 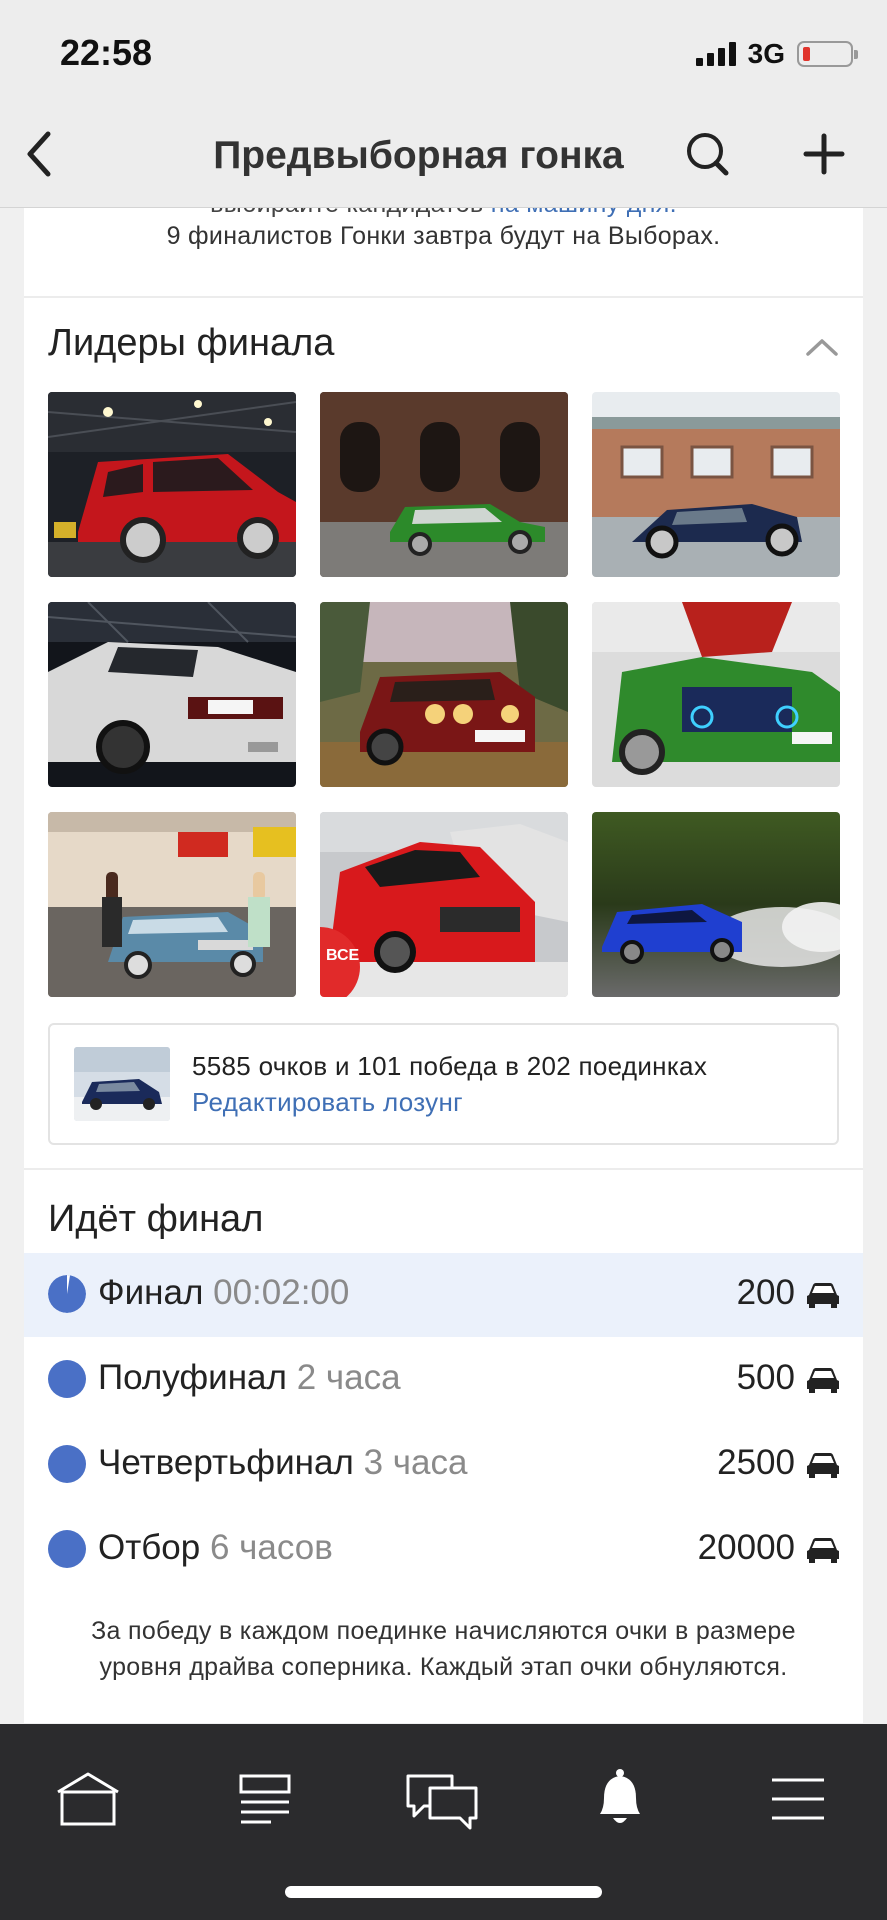 I want to click on search-icon, so click(x=708, y=154).